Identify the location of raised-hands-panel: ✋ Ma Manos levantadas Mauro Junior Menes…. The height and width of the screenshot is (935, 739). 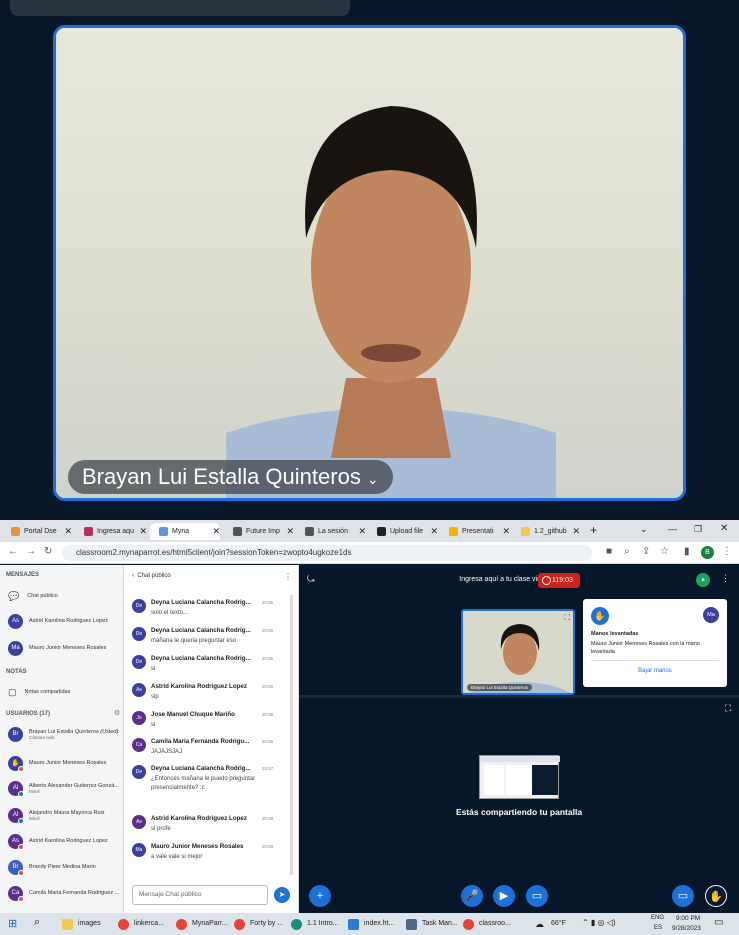
(655, 643).